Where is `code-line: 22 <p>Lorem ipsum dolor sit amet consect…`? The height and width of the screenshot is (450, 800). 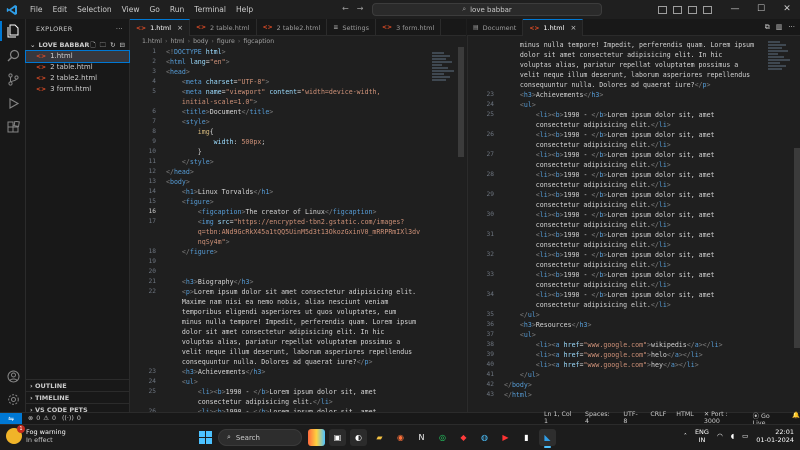 code-line: 22 <p>Lorem ipsum dolor sit amet consect… is located at coordinates (280, 292).